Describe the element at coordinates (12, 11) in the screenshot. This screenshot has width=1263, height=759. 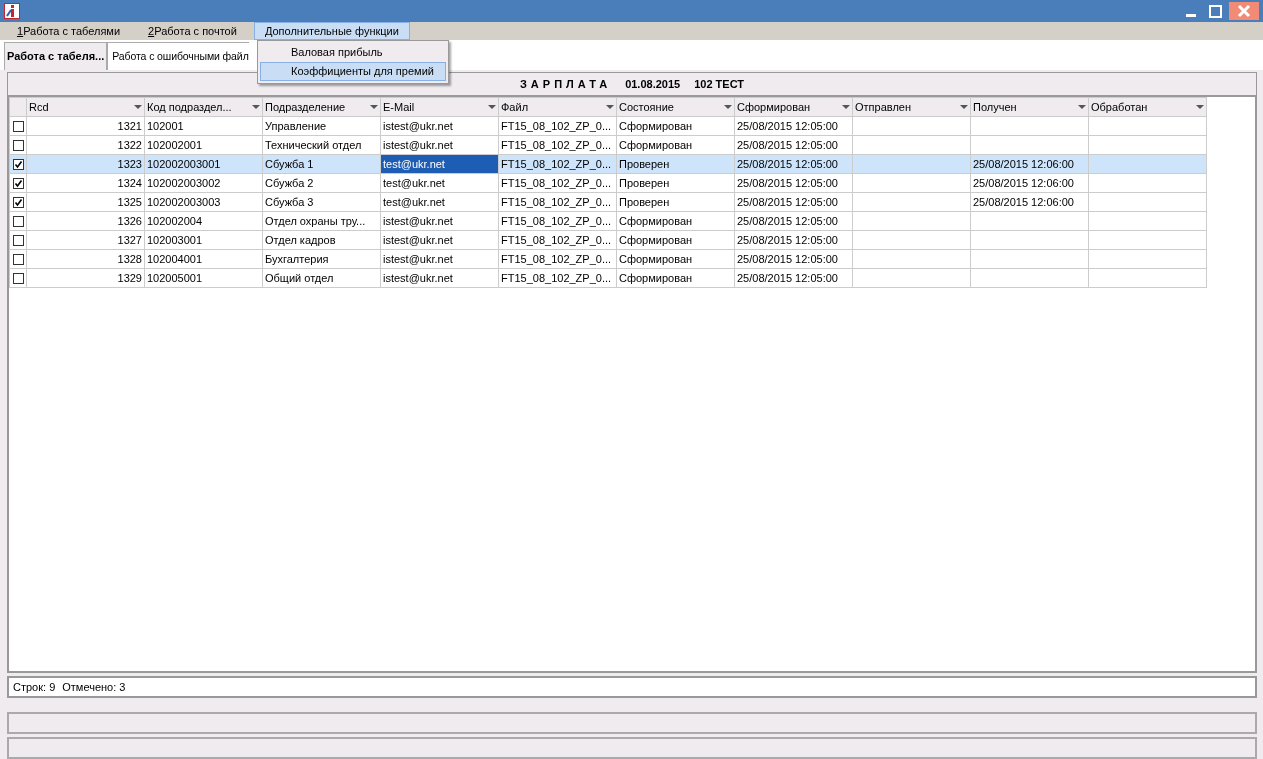
I see `app-icon` at that location.